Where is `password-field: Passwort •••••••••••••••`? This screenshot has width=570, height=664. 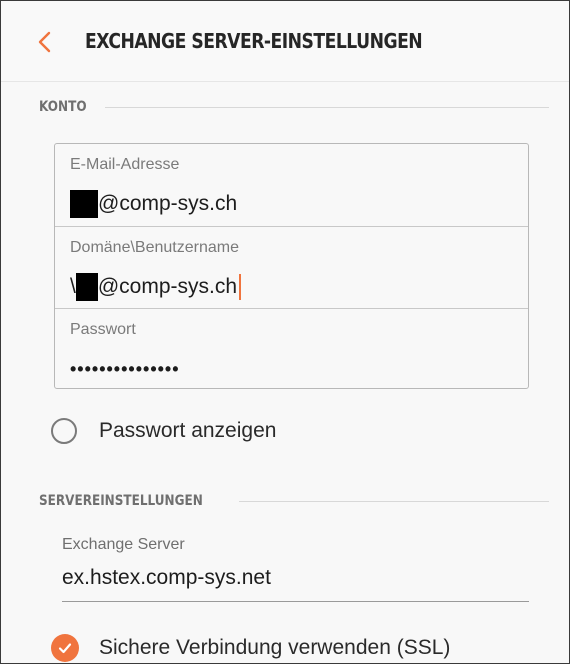 password-field: Passwort ••••••••••••••• is located at coordinates (291, 349).